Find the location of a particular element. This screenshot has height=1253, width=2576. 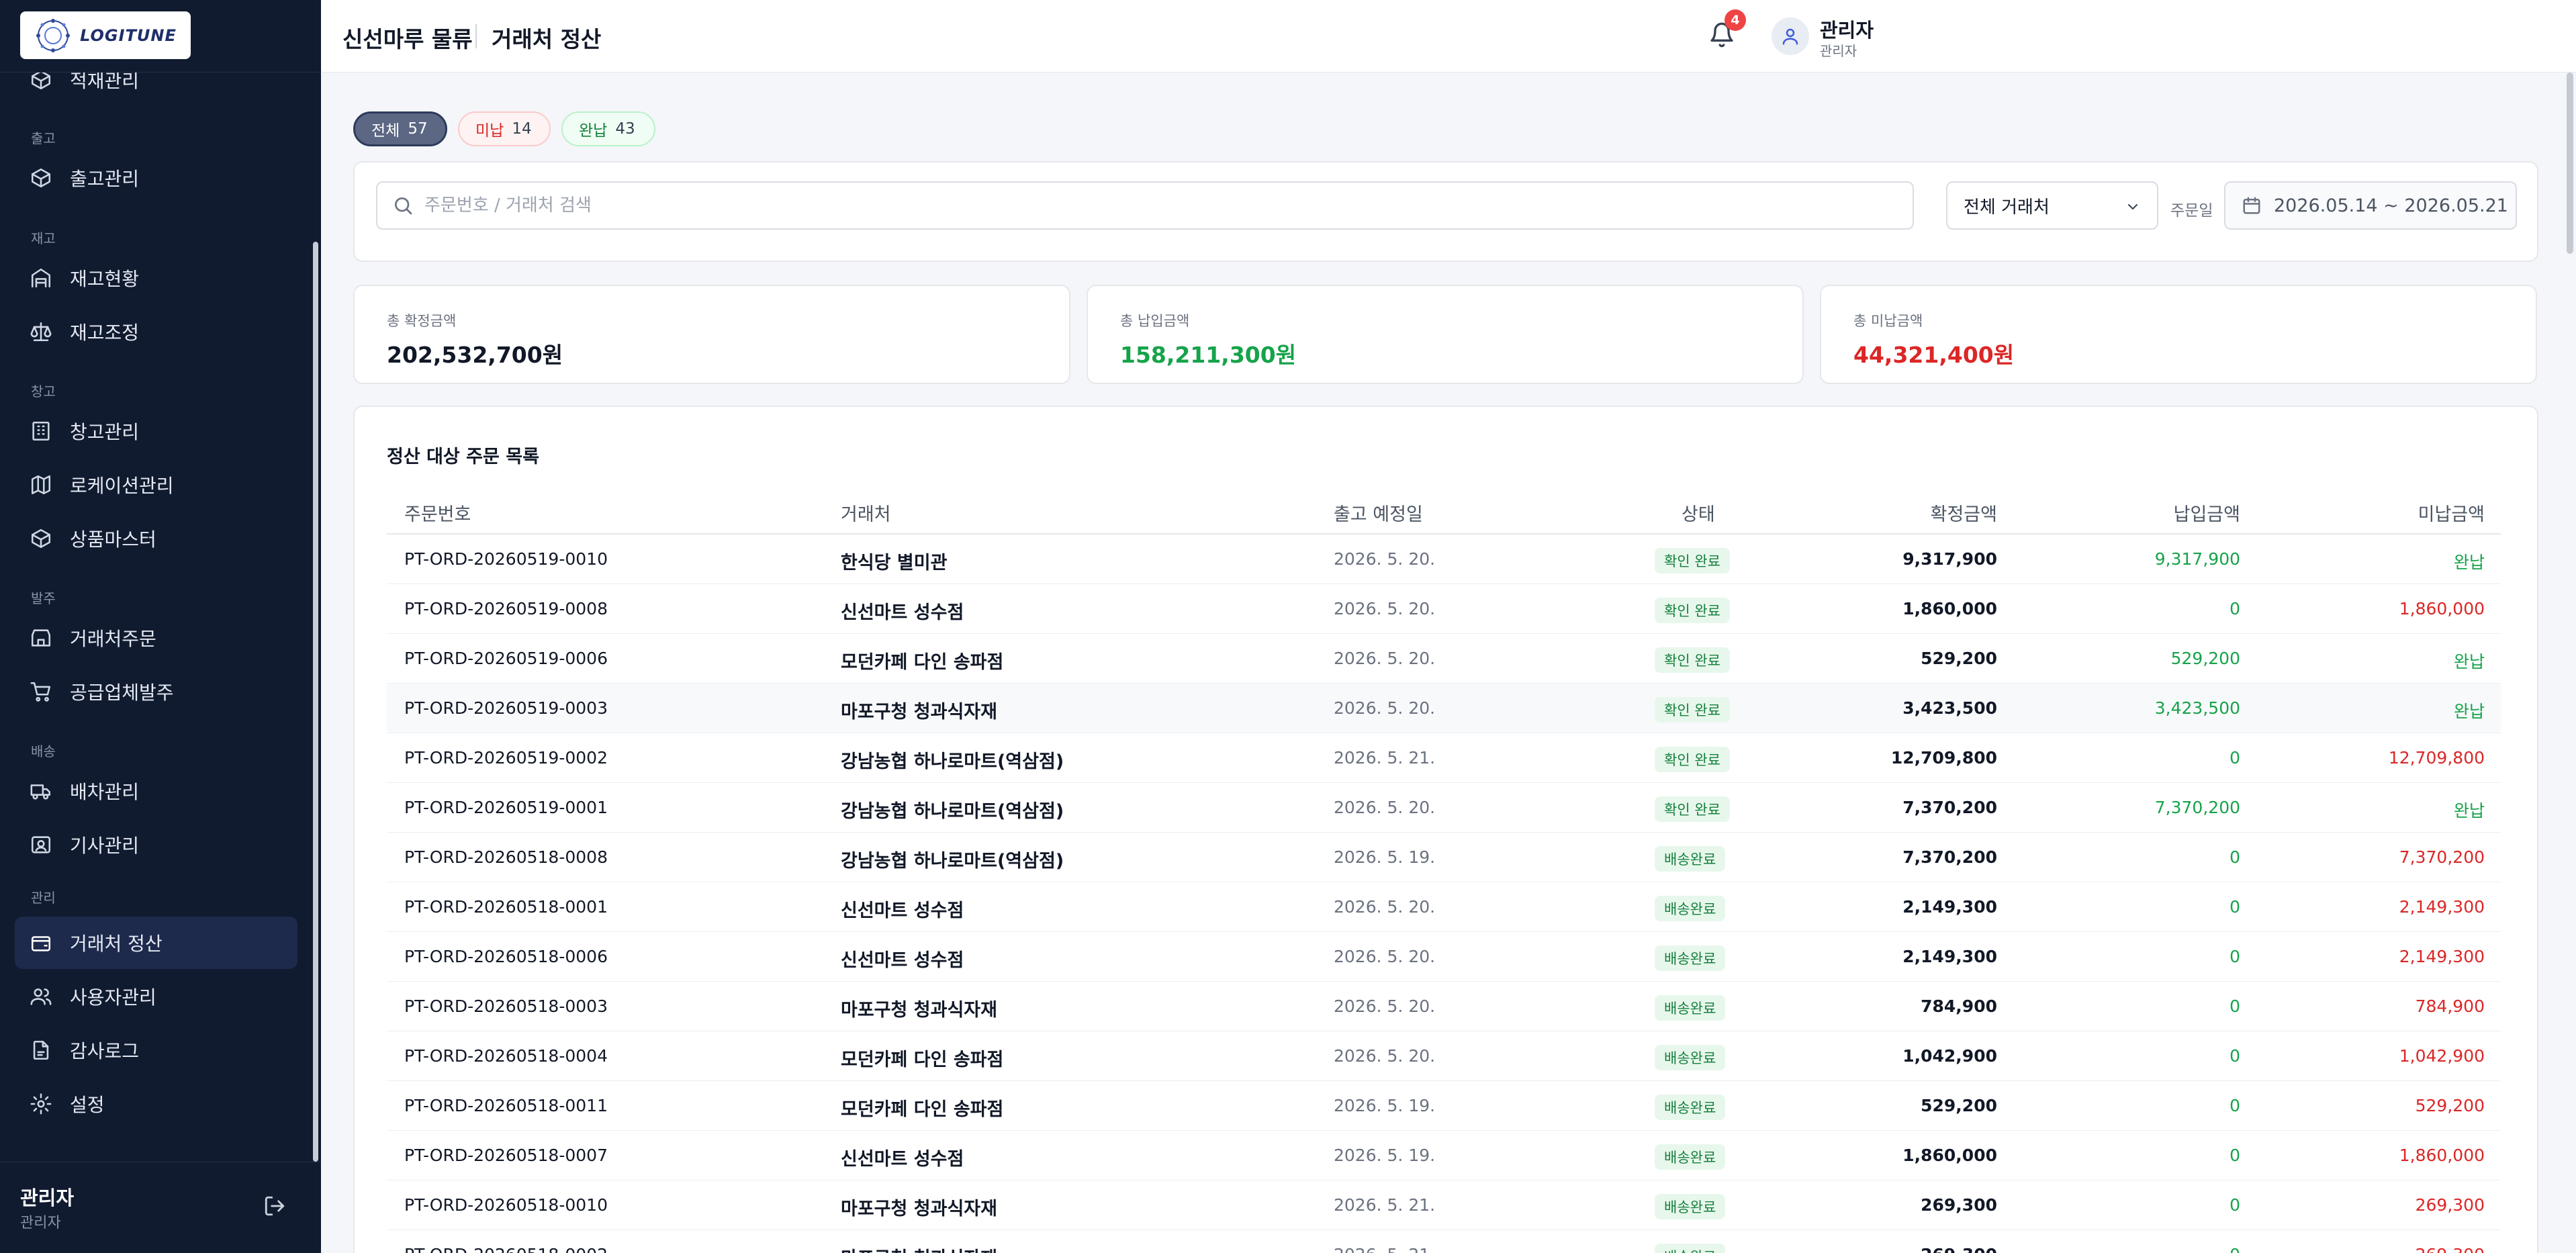

order-number: PT-ORD-20260518-0004 is located at coordinates (506, 1056).